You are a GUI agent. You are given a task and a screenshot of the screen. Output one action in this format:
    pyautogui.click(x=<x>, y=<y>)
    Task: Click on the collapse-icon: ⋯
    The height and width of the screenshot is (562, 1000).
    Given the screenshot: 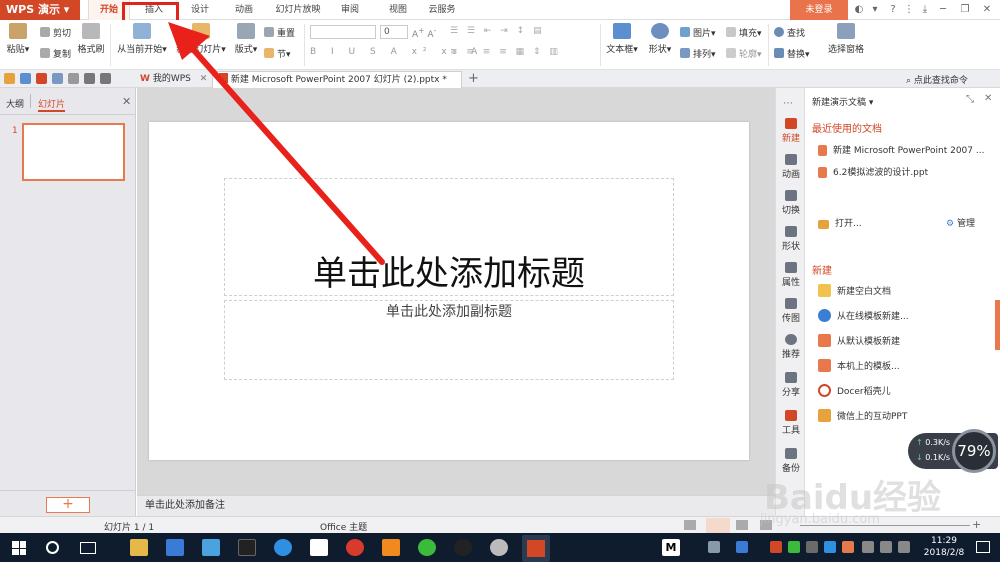 What is the action you would take?
    pyautogui.click(x=788, y=103)
    